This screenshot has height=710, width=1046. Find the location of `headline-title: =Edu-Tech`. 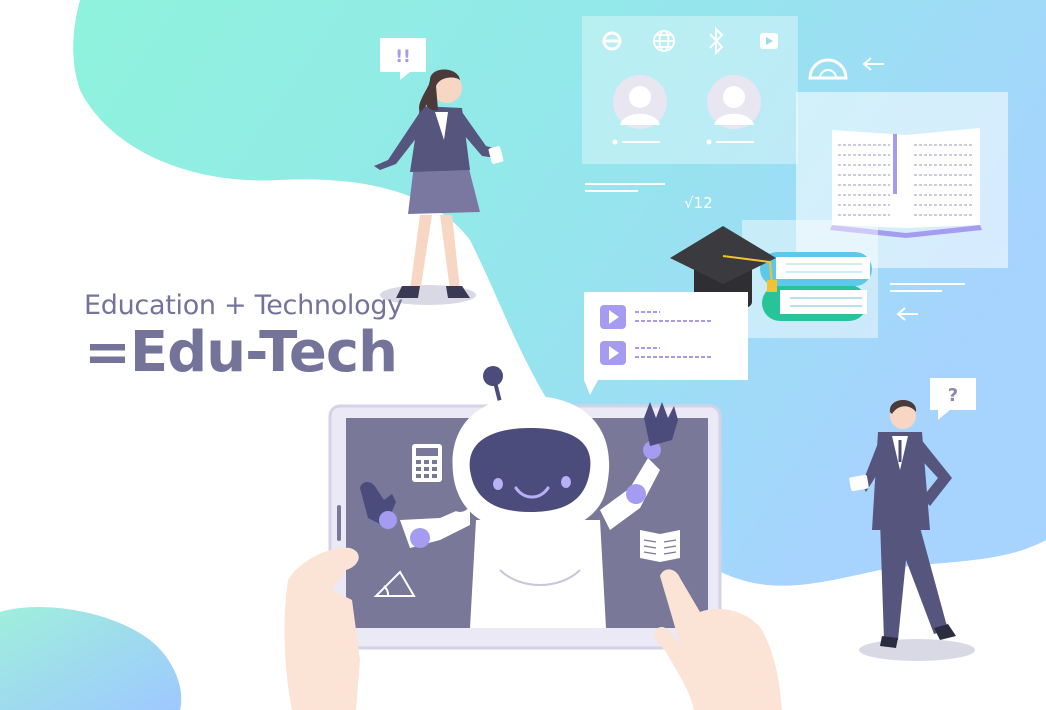

headline-title: =Edu-Tech is located at coordinates (241, 352).